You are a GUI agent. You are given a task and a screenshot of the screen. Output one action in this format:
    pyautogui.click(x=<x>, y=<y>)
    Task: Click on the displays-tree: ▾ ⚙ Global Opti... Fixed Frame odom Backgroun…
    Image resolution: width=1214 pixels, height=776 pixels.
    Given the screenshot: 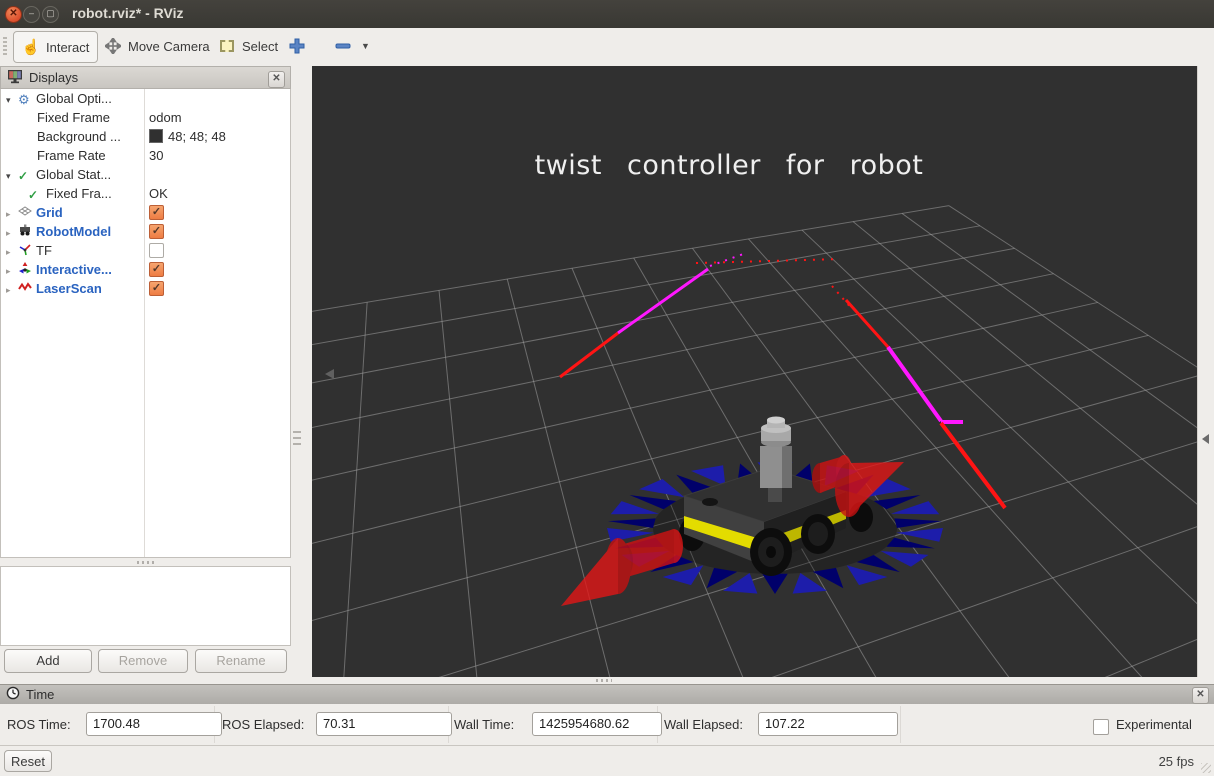 What is the action you would take?
    pyautogui.click(x=145, y=323)
    